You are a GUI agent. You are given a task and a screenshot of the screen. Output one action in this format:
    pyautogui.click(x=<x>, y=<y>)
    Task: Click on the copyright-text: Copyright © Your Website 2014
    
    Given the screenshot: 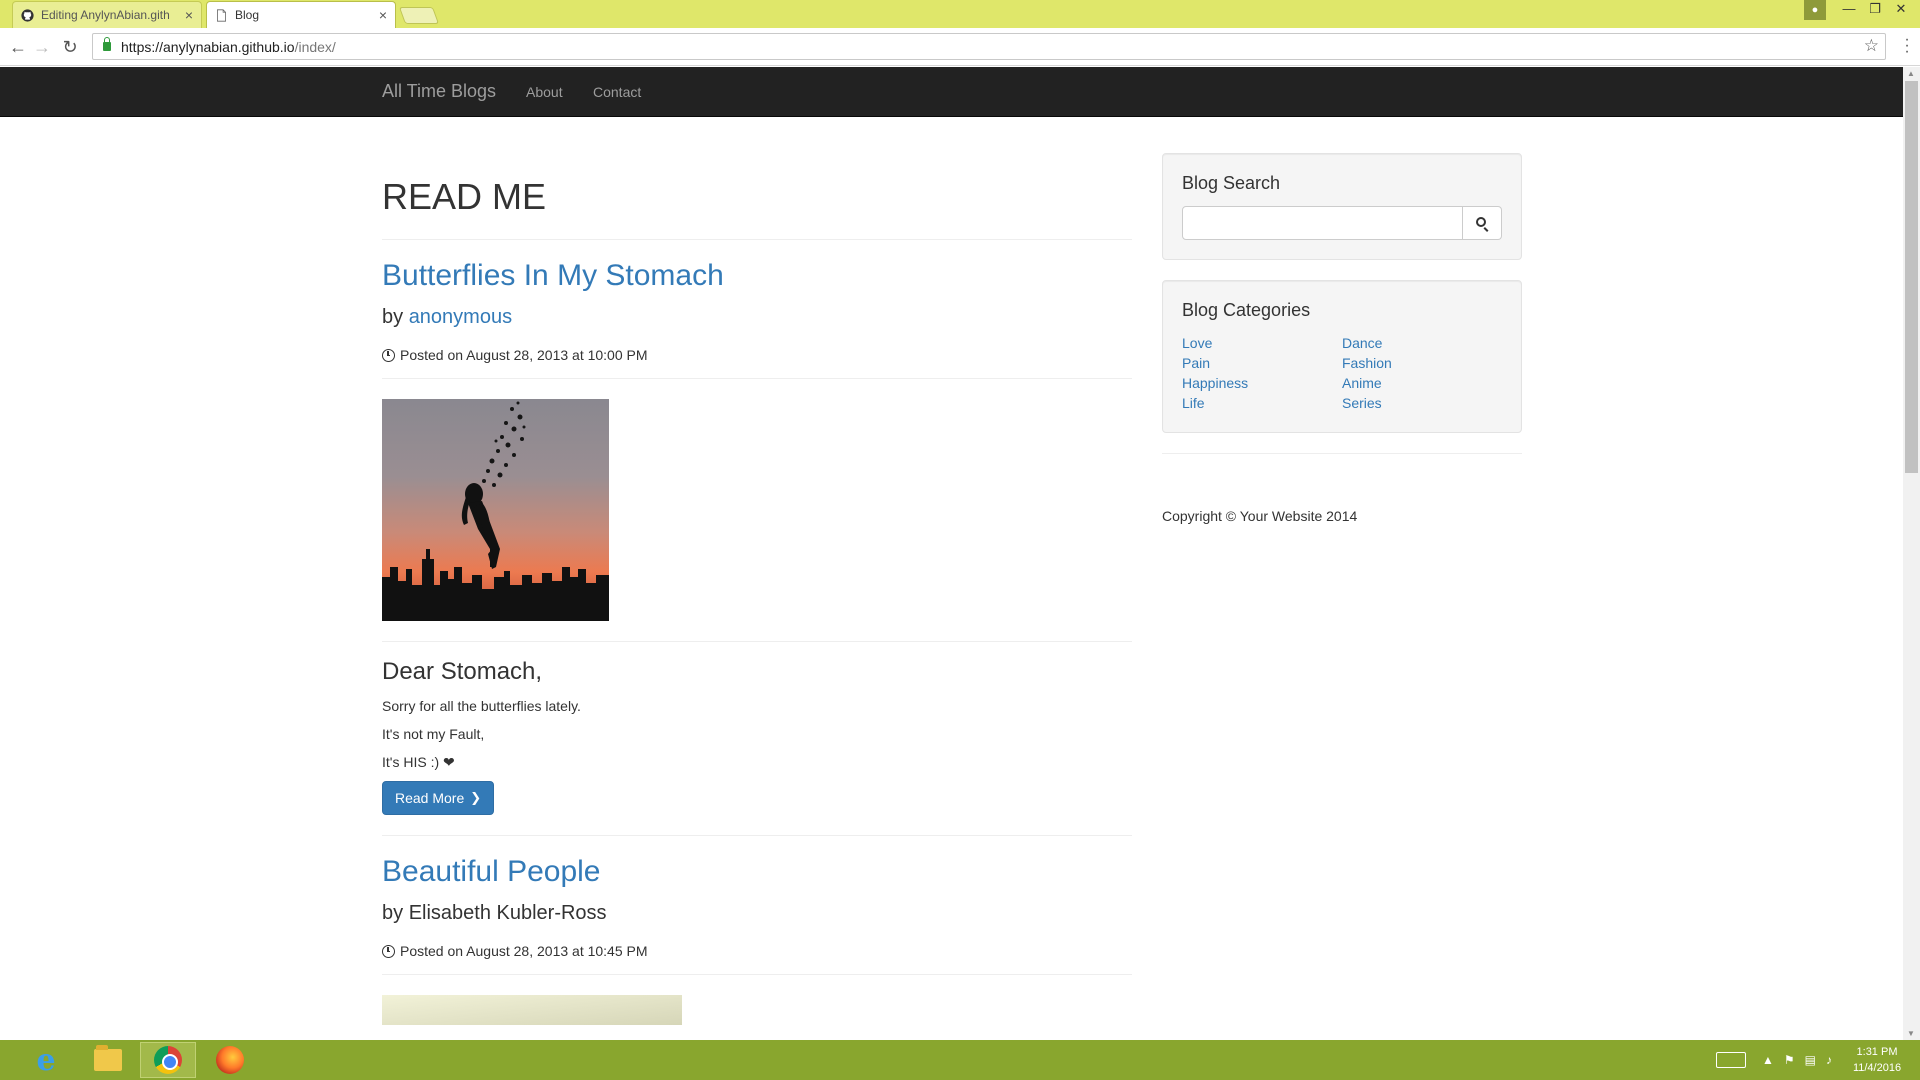 What is the action you would take?
    pyautogui.click(x=1260, y=516)
    